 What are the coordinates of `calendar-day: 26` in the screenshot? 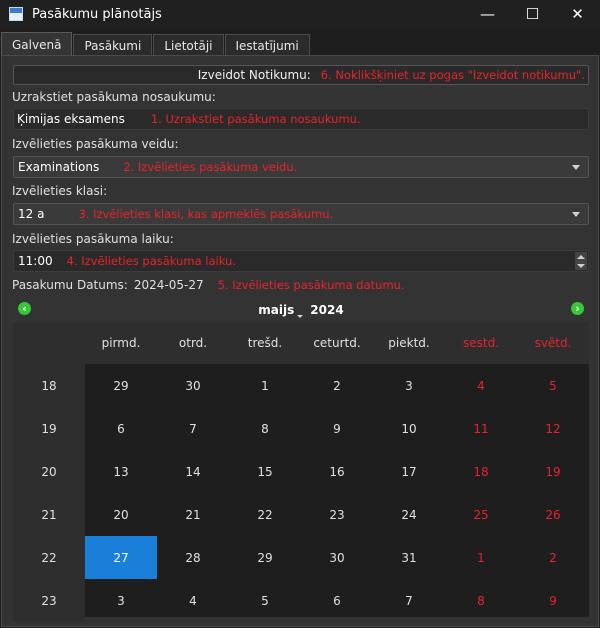 It's located at (553, 514).